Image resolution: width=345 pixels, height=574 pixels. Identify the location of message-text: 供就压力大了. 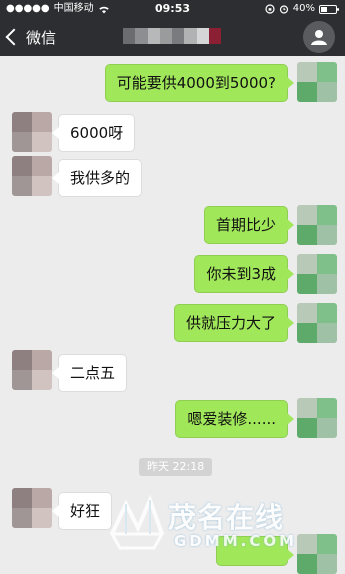
(230, 323).